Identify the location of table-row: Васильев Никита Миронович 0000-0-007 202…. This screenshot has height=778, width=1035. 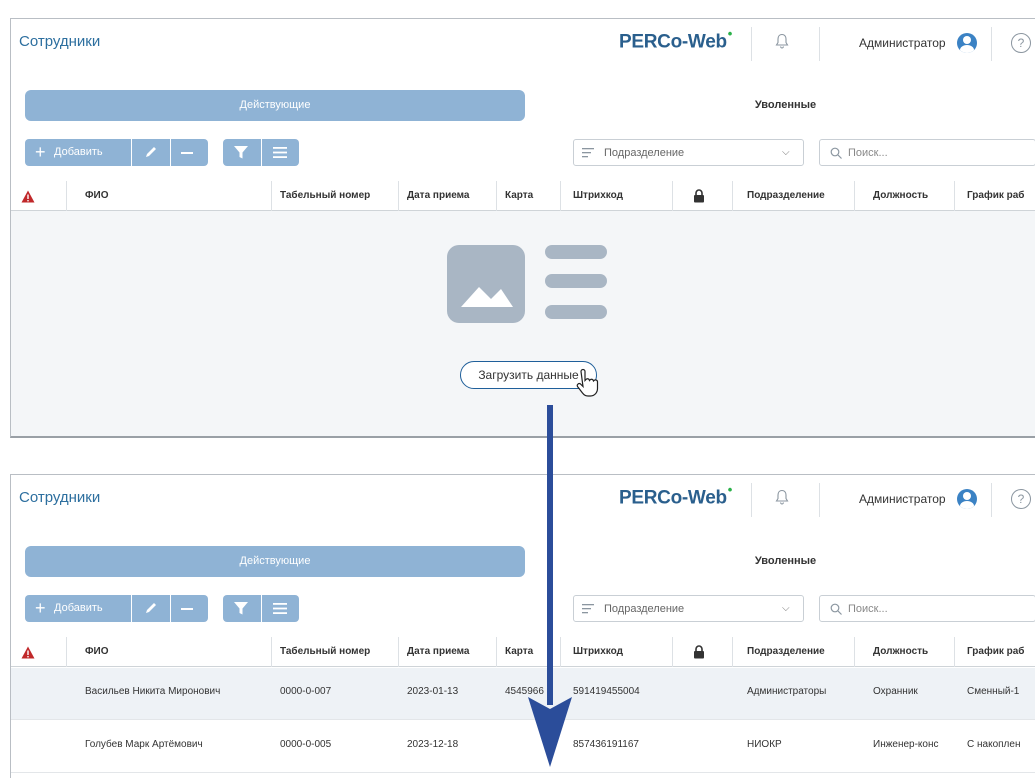
(523, 694).